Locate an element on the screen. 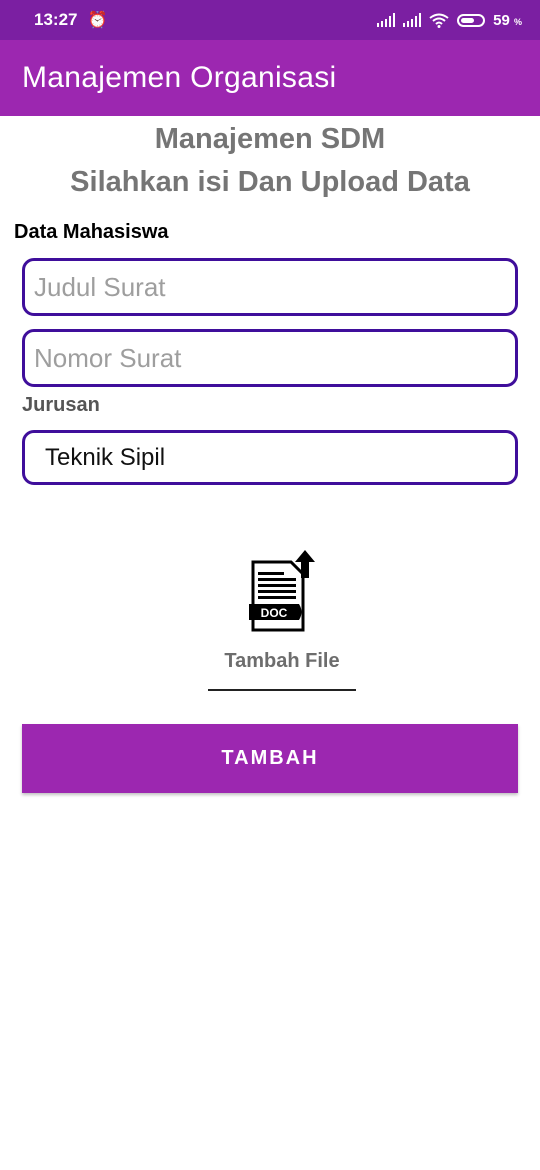  tambah-button: TAMBAH is located at coordinates (270, 758).